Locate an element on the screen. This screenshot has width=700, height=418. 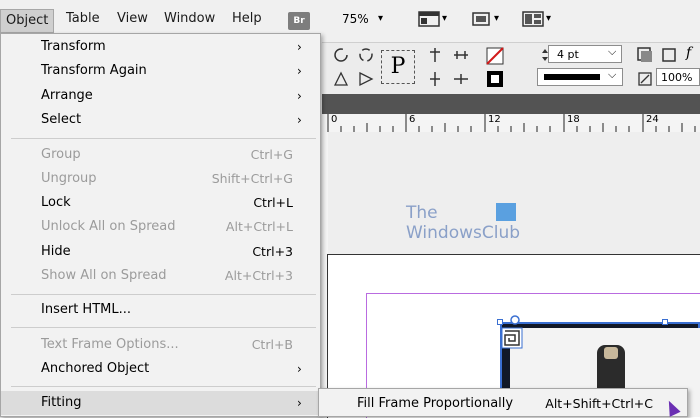
text-frame-icon: P is located at coordinates (398, 67).